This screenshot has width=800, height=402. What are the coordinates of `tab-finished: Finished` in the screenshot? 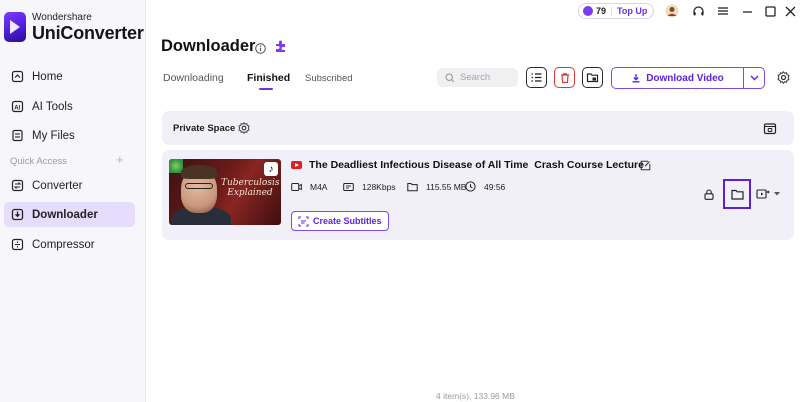 It's located at (268, 78).